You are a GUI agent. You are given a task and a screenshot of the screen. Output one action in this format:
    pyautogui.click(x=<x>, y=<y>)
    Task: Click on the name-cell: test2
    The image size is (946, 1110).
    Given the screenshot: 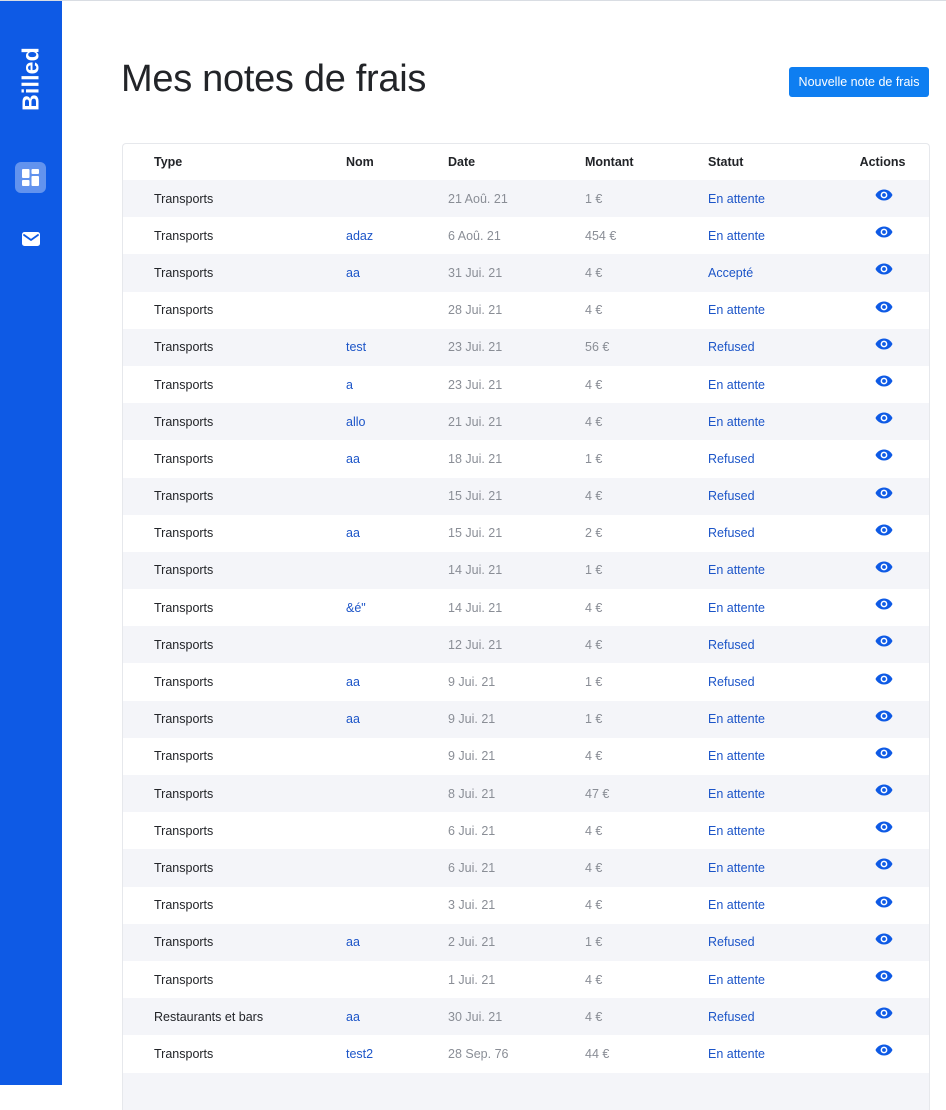 What is the action you would take?
    pyautogui.click(x=397, y=1053)
    